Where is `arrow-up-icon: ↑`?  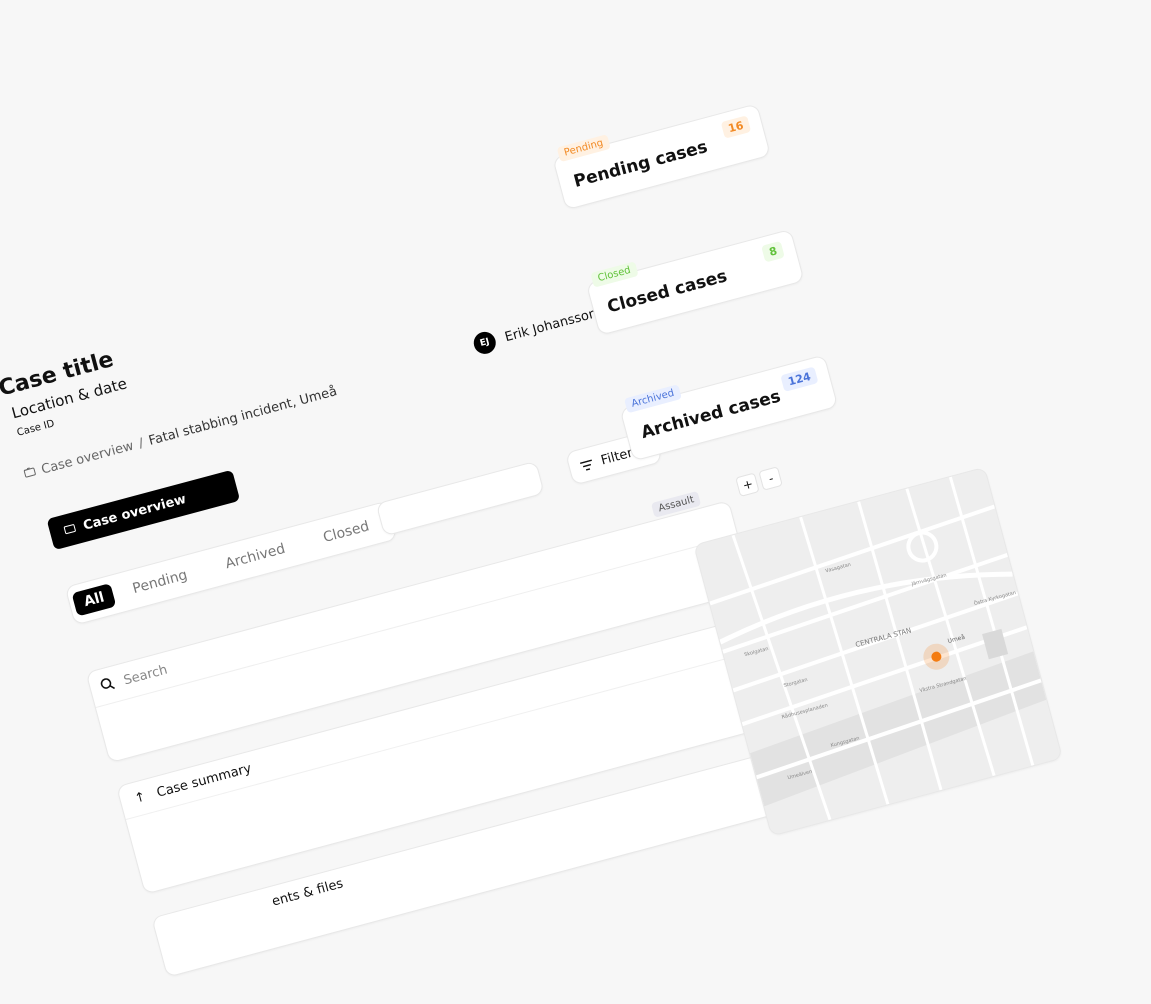 arrow-up-icon: ↑ is located at coordinates (140, 798).